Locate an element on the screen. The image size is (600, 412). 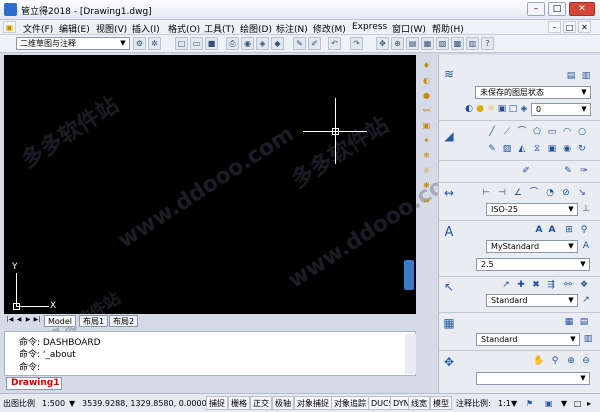
mleader-icon: ↗ is located at coordinates (506, 285).